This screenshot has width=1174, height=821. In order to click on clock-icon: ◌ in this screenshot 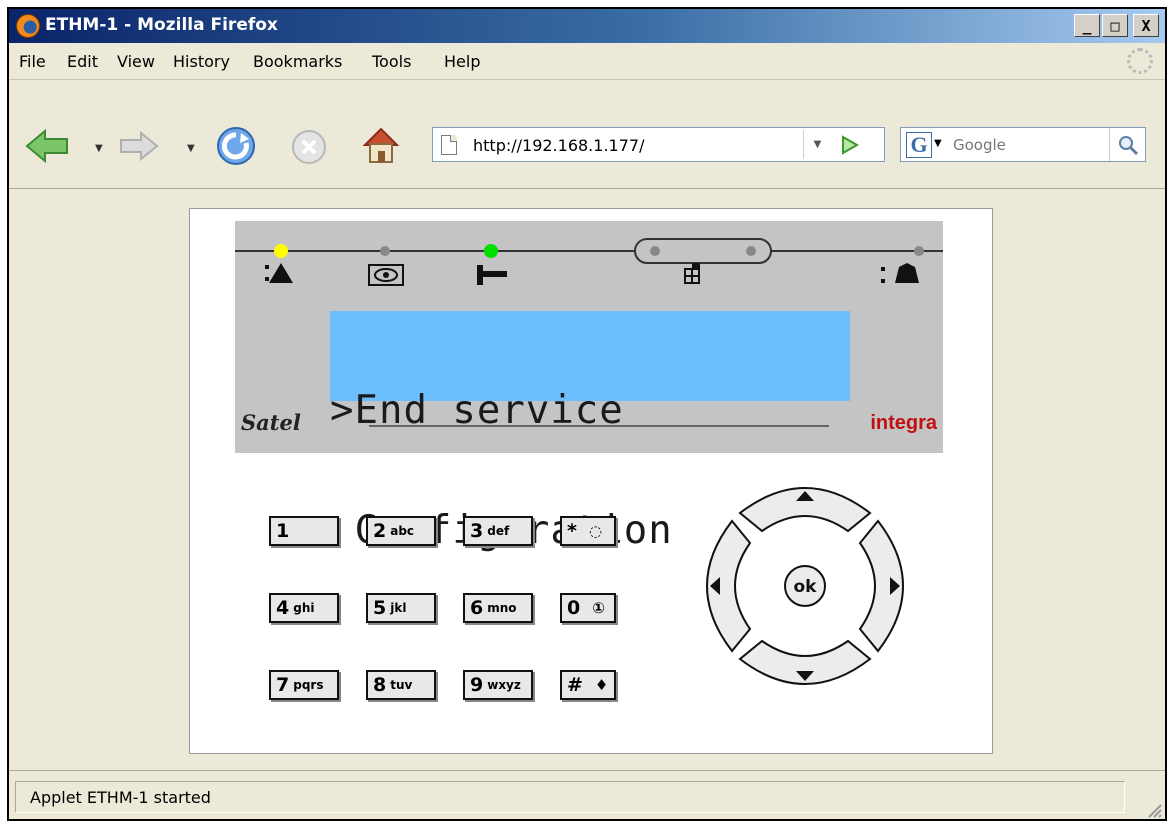, I will do `click(595, 531)`.